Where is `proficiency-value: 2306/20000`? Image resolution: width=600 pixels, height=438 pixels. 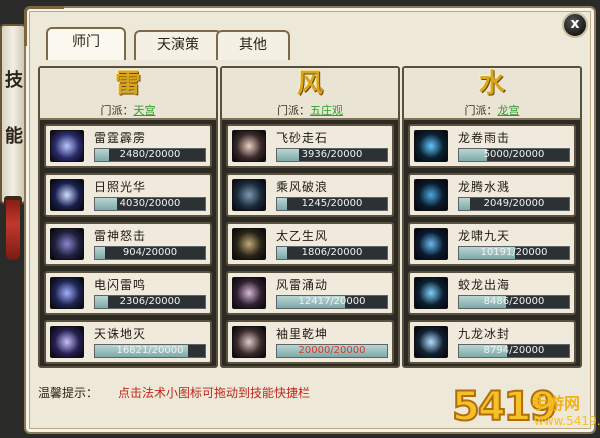
proficiency-value: 2306/20000 is located at coordinates (150, 301).